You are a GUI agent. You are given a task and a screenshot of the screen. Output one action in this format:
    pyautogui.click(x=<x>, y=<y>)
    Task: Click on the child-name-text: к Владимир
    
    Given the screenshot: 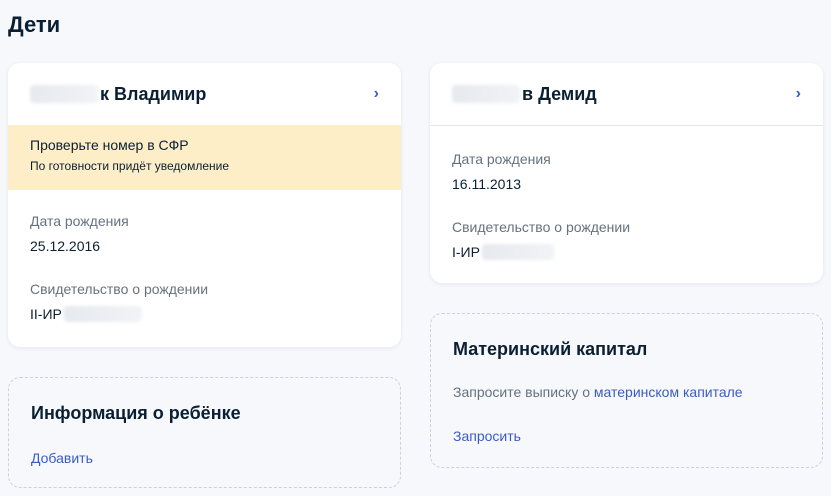 What is the action you would take?
    pyautogui.click(x=153, y=93)
    